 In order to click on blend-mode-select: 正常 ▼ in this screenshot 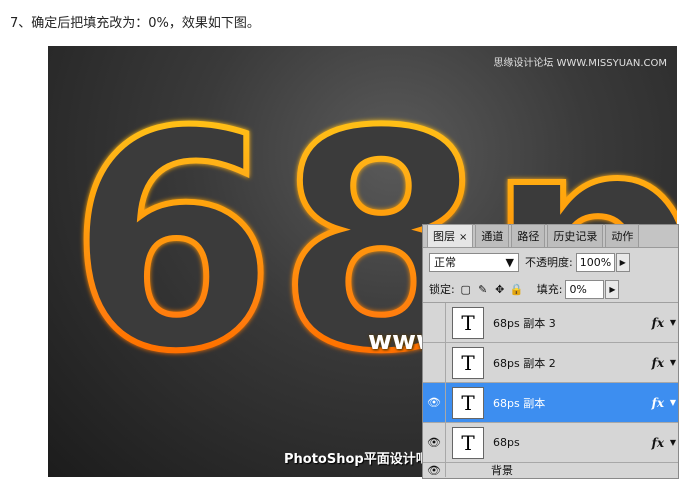, I will do `click(474, 262)`.